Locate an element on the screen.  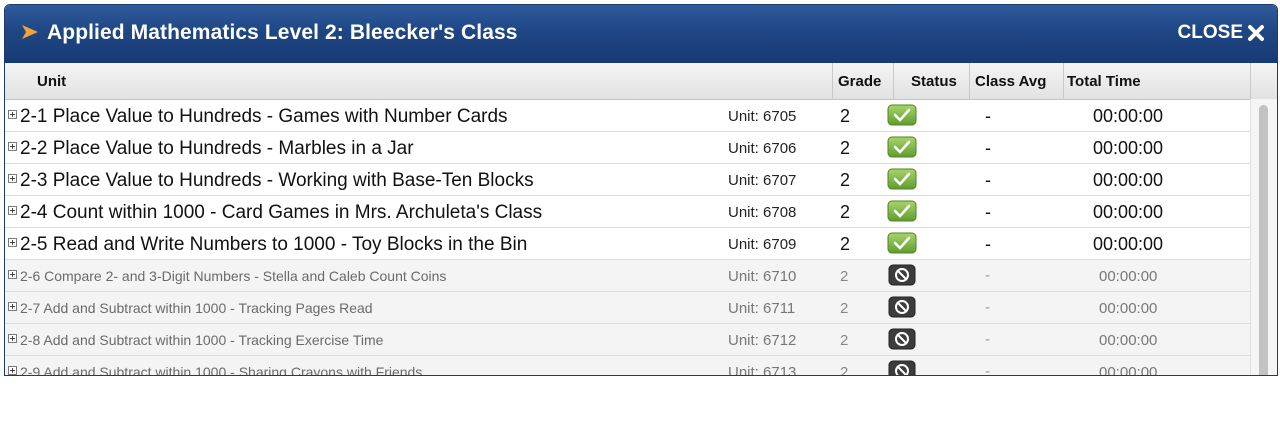
vertical-scrollbar is located at coordinates (1263, 237).